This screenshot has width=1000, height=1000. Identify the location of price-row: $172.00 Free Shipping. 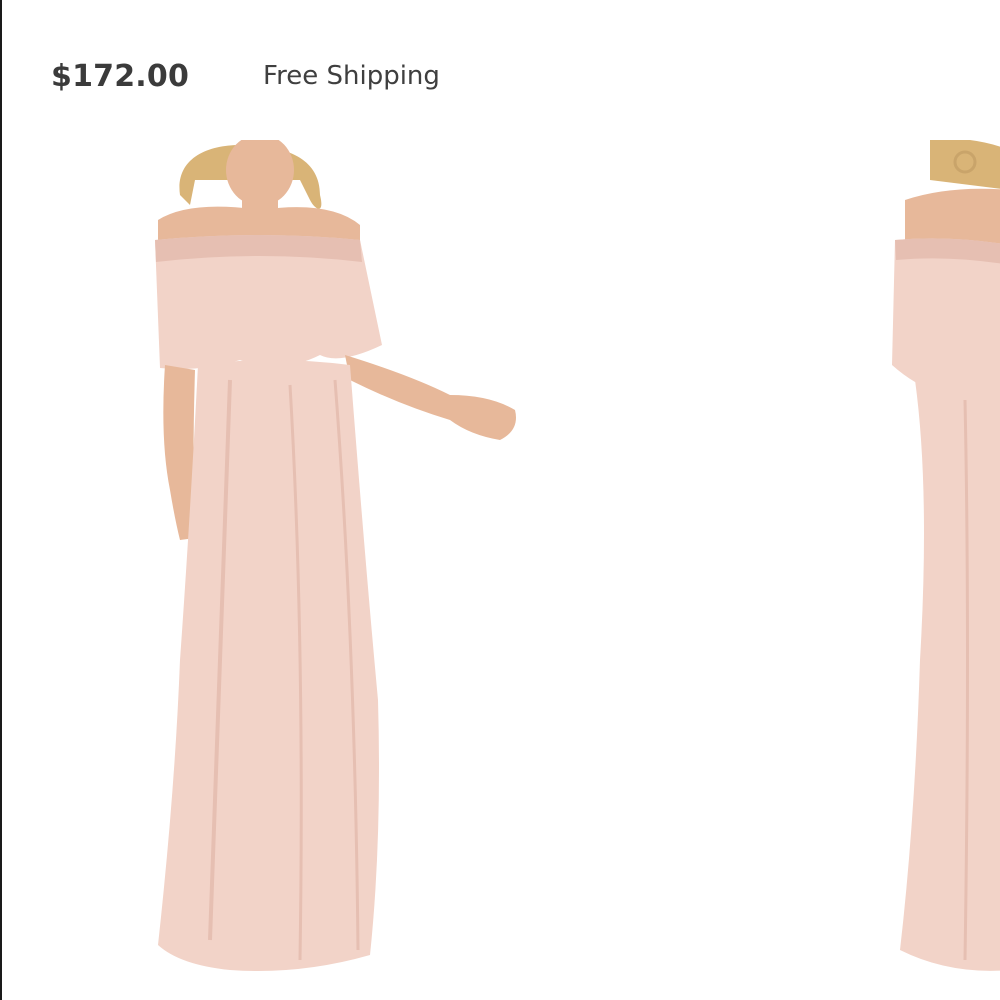
(245, 76).